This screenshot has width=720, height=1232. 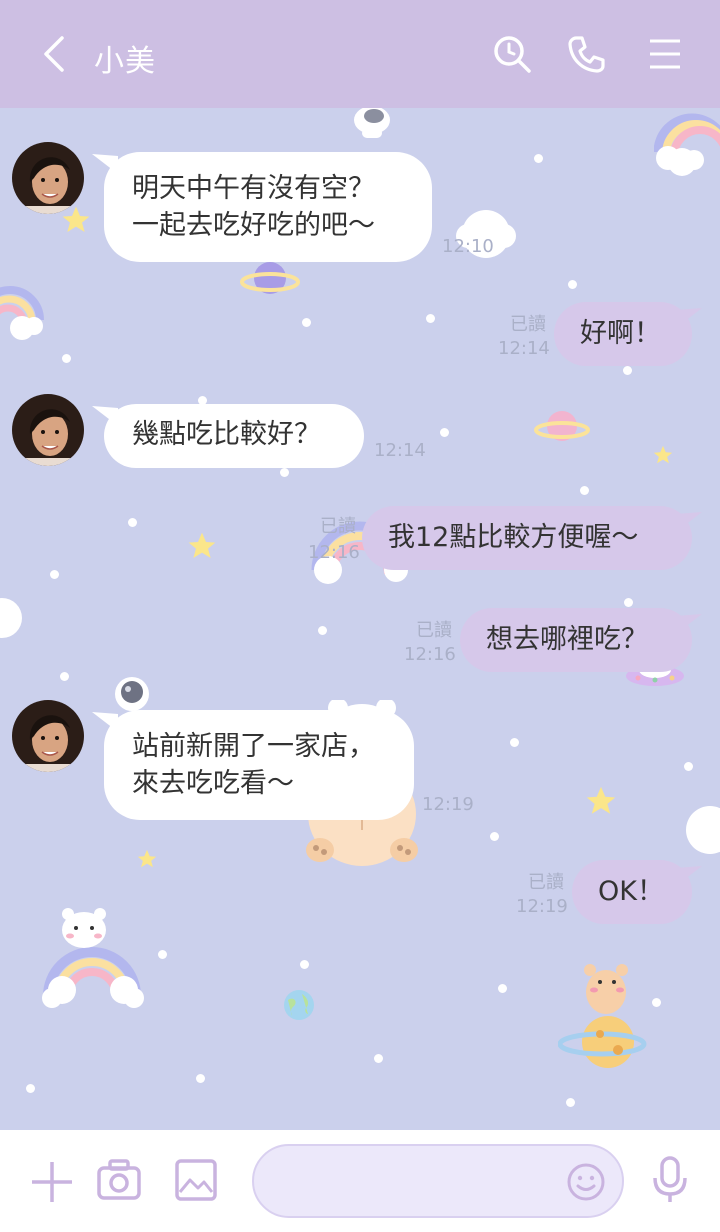 I want to click on incoming-message: 幾點吃比較好？, so click(x=234, y=436).